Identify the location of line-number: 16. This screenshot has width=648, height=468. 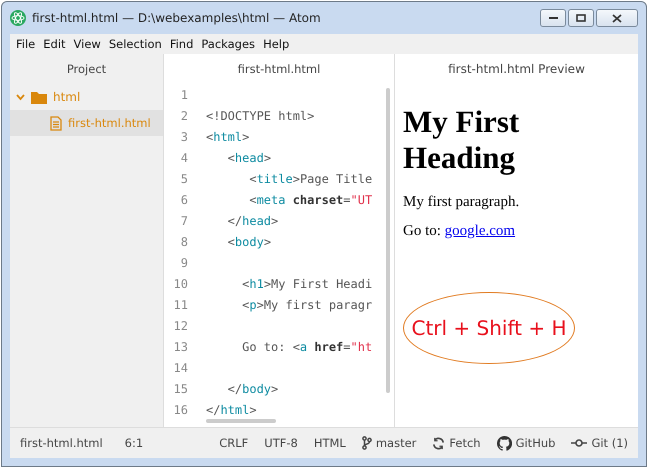
(180, 409).